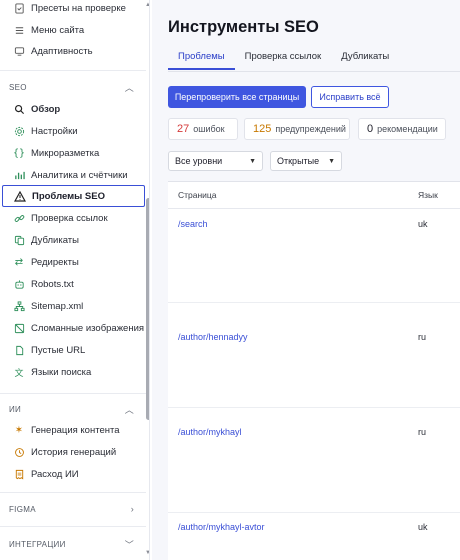 This screenshot has width=460, height=560. Describe the element at coordinates (210, 432) in the screenshot. I see `table-row-page-link: /author/mykhayl` at that location.